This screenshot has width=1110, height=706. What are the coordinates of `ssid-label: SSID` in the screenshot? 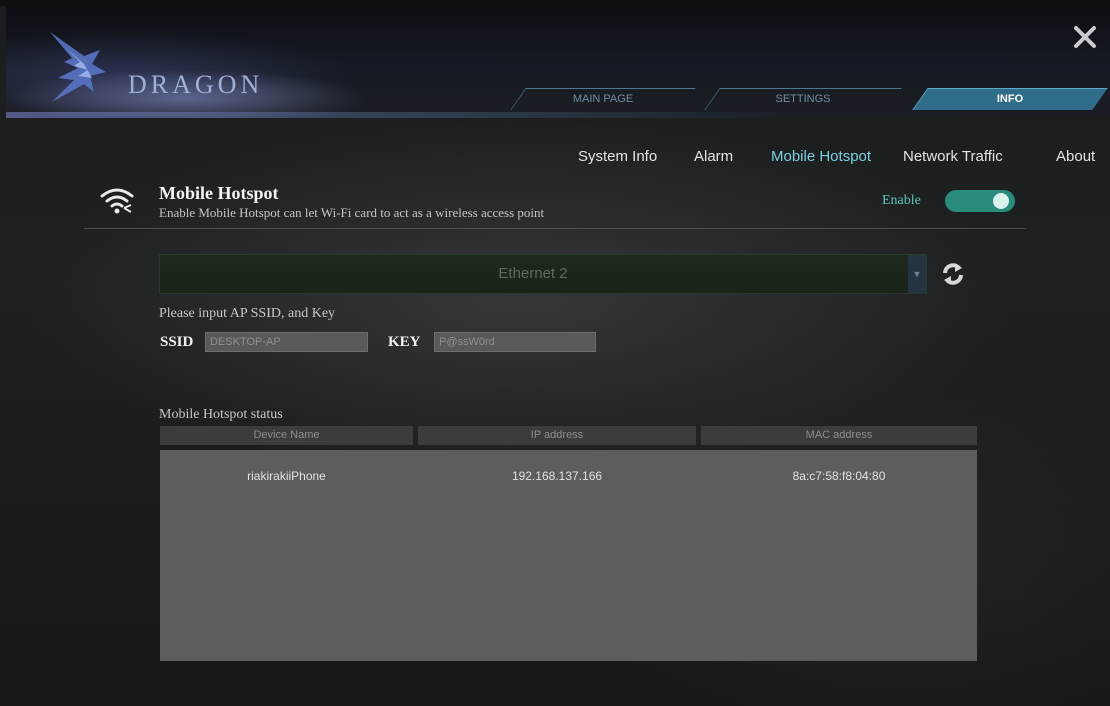 It's located at (177, 342).